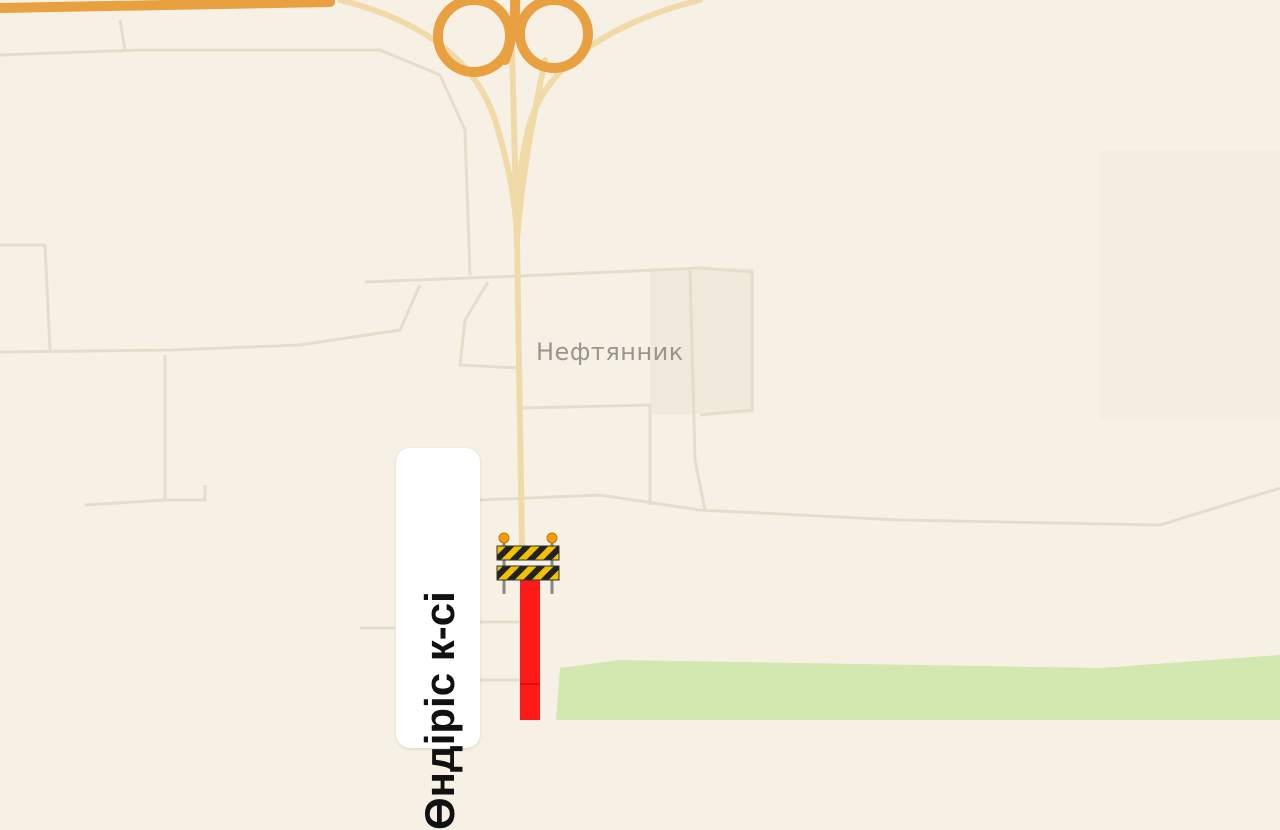  What do you see at coordinates (439, 710) in the screenshot?
I see `street-label: Өндіріс к-сі` at bounding box center [439, 710].